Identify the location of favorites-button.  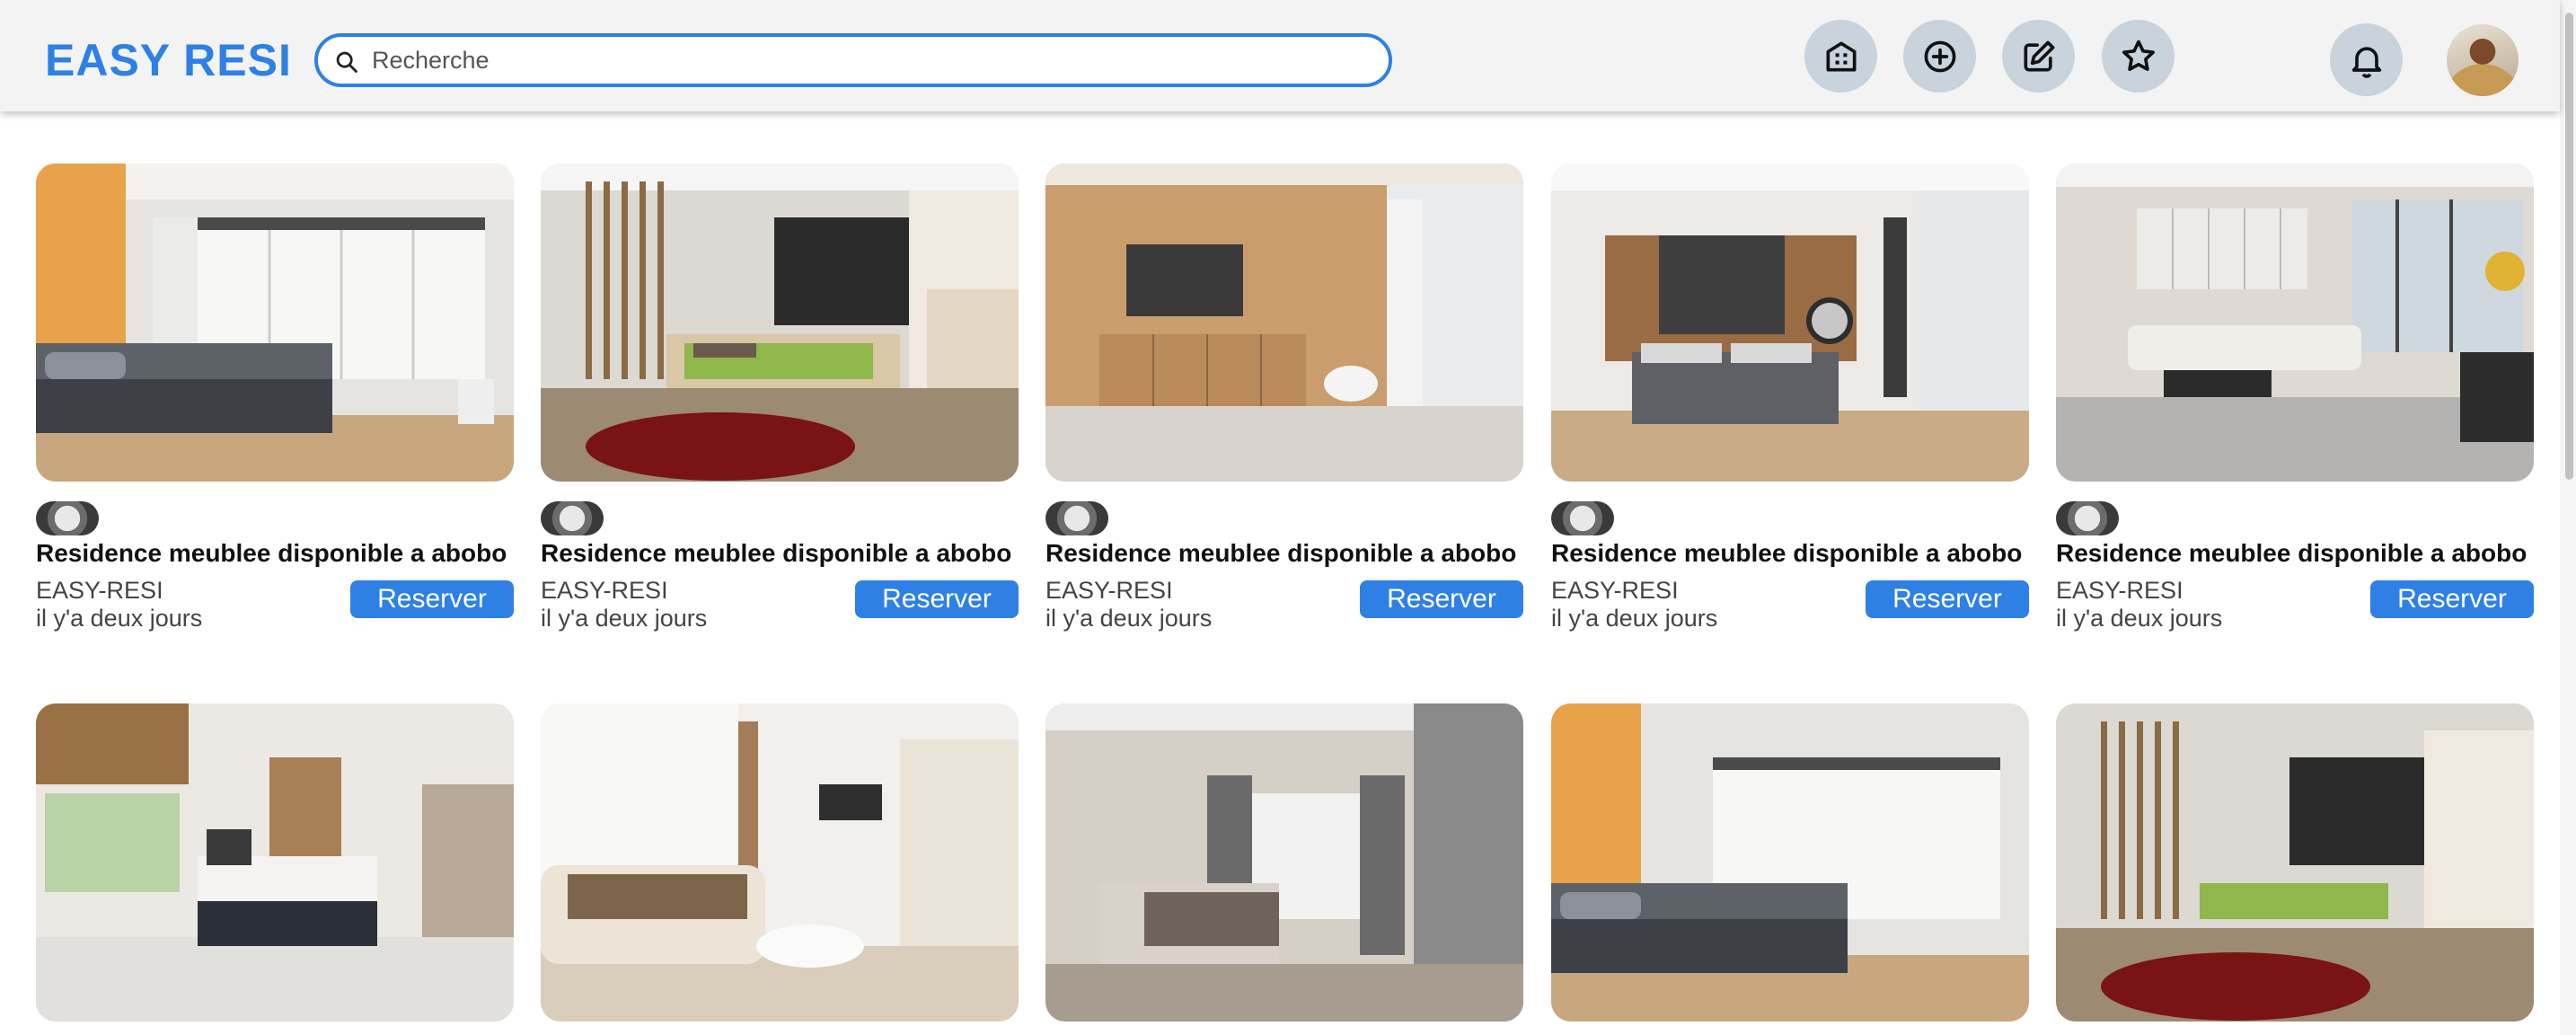
(2138, 56).